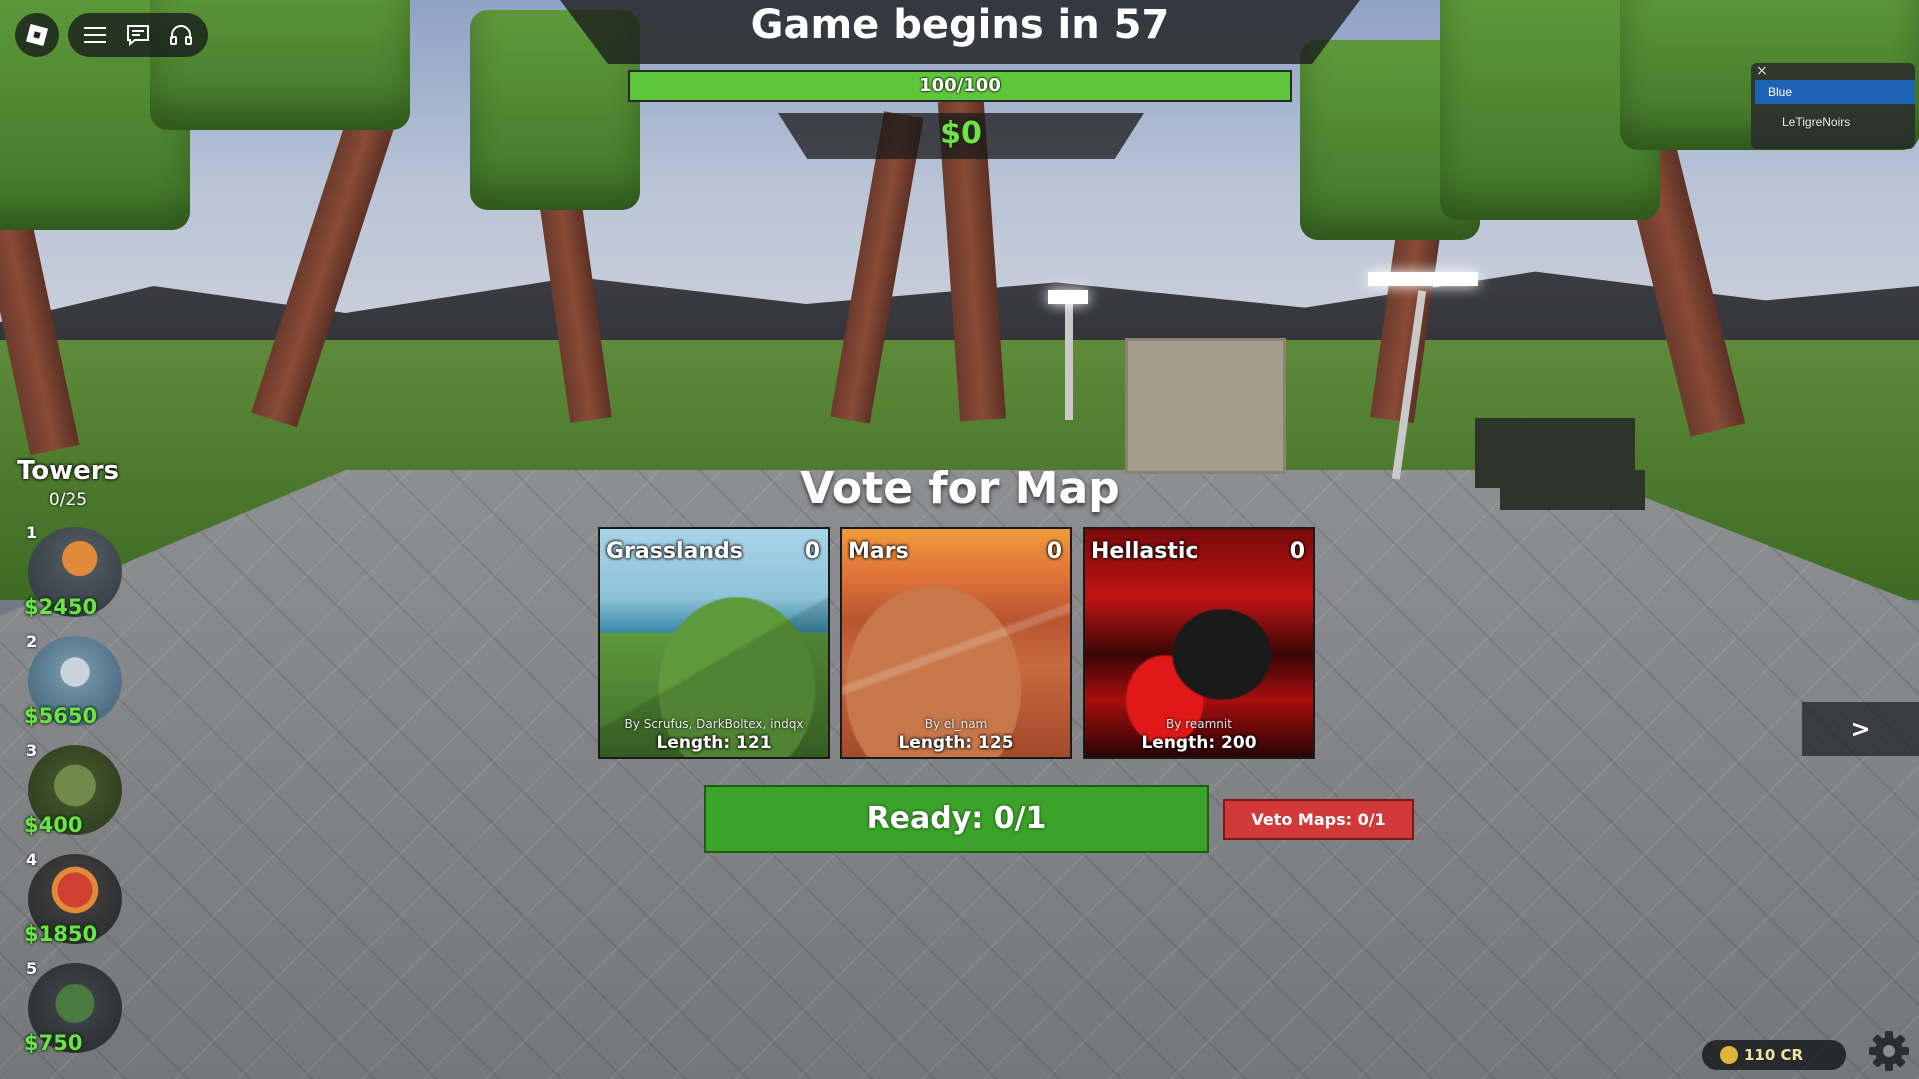  Describe the element at coordinates (1889, 1051) in the screenshot. I see `gear-icon` at that location.